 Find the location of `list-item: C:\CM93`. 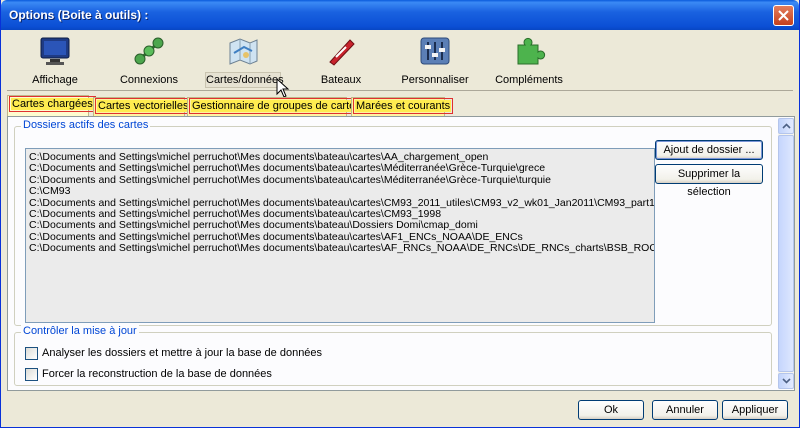

list-item: C:\CM93 is located at coordinates (340, 191).